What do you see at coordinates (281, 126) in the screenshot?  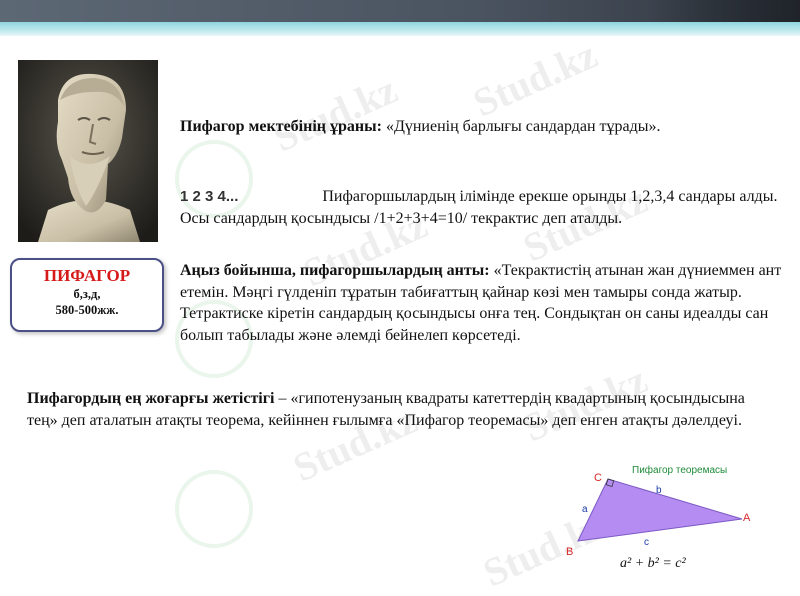 I see `motto-label: Пифагор мектебінің ұраны:` at bounding box center [281, 126].